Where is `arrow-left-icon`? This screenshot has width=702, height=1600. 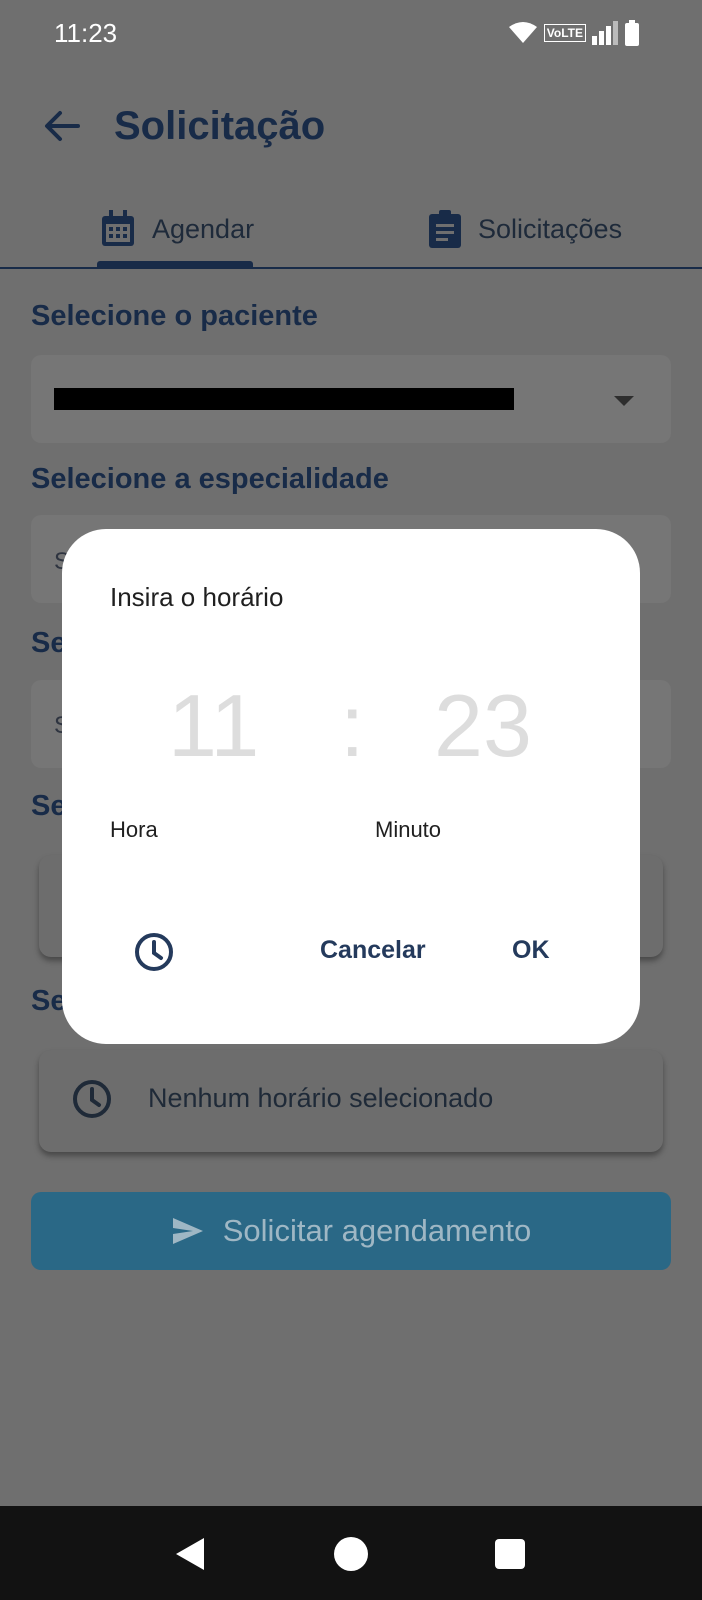
arrow-left-icon is located at coordinates (62, 126).